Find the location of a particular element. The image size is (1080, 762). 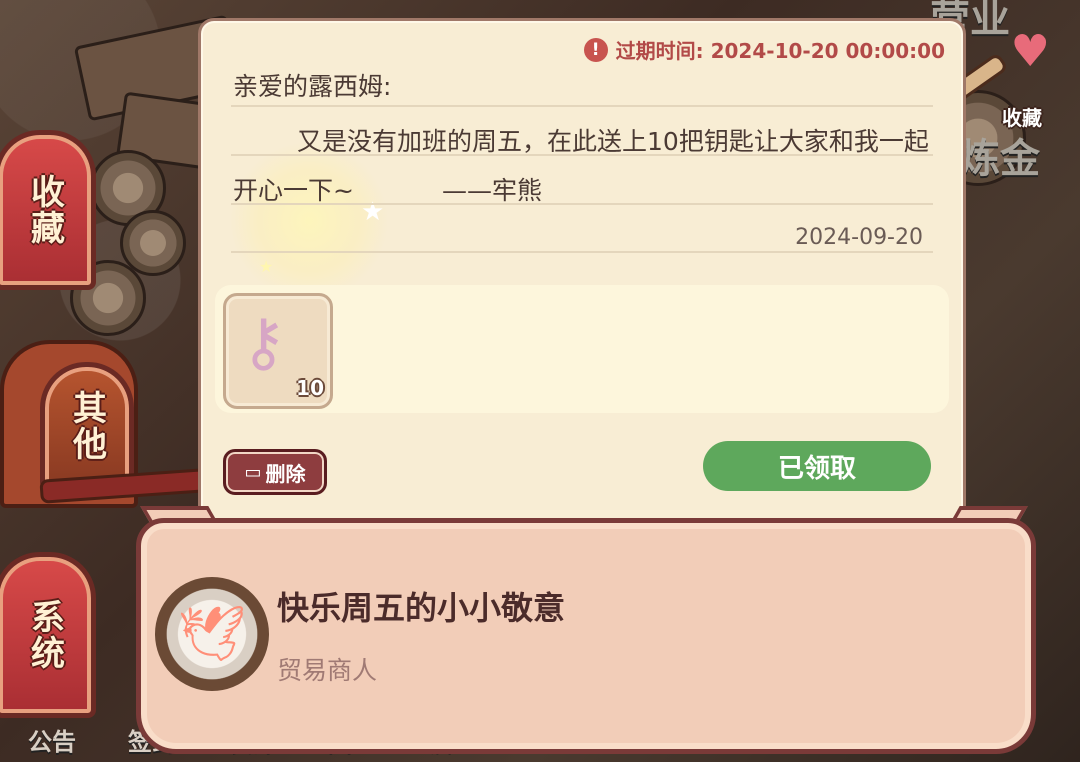

tab-other-label: 其他 is located at coordinates (86, 426).